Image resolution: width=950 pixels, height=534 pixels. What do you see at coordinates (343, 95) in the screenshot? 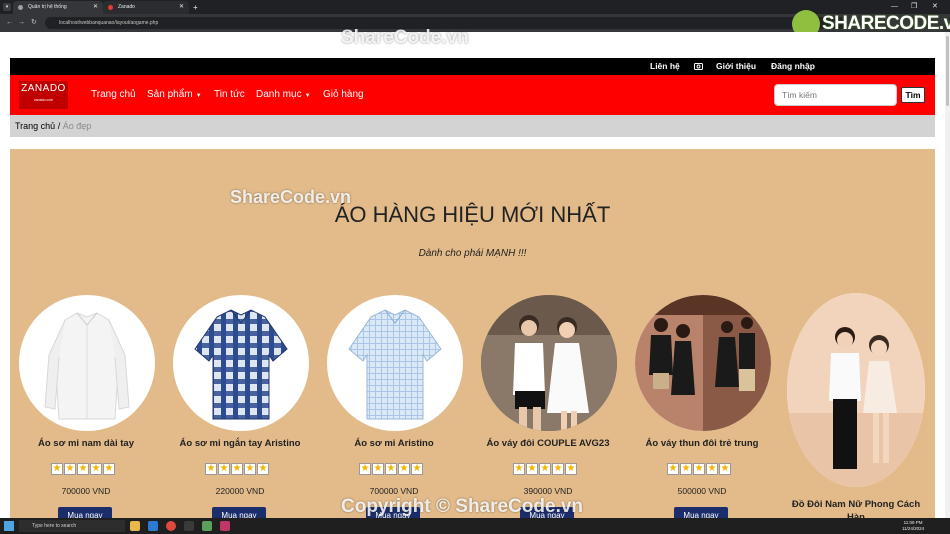
I see `nav-item-cart: Giỏ hàng` at bounding box center [343, 95].